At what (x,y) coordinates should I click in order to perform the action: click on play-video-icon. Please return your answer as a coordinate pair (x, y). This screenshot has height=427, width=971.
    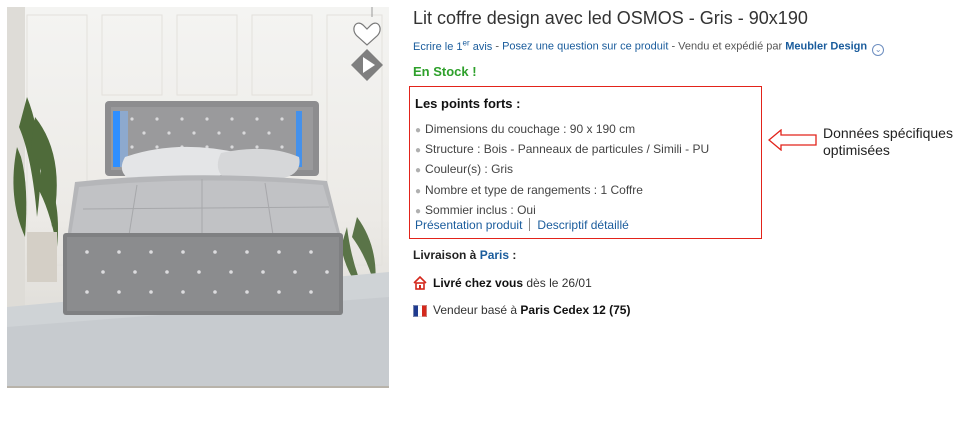
    Looking at the image, I should click on (367, 65).